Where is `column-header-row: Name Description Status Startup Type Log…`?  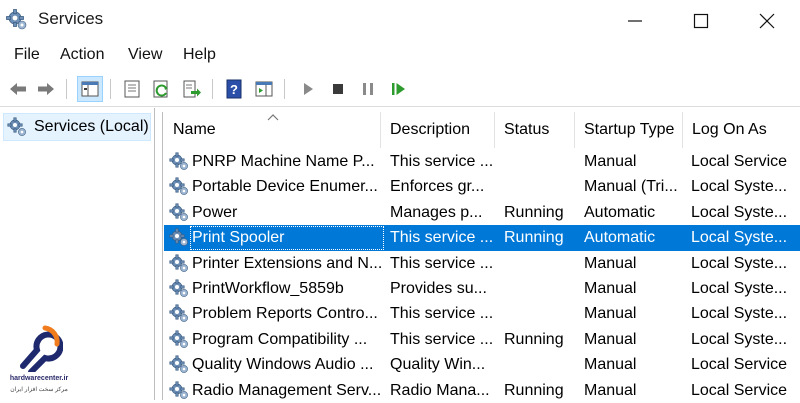 column-header-row: Name Description Status Startup Type Log… is located at coordinates (482, 130).